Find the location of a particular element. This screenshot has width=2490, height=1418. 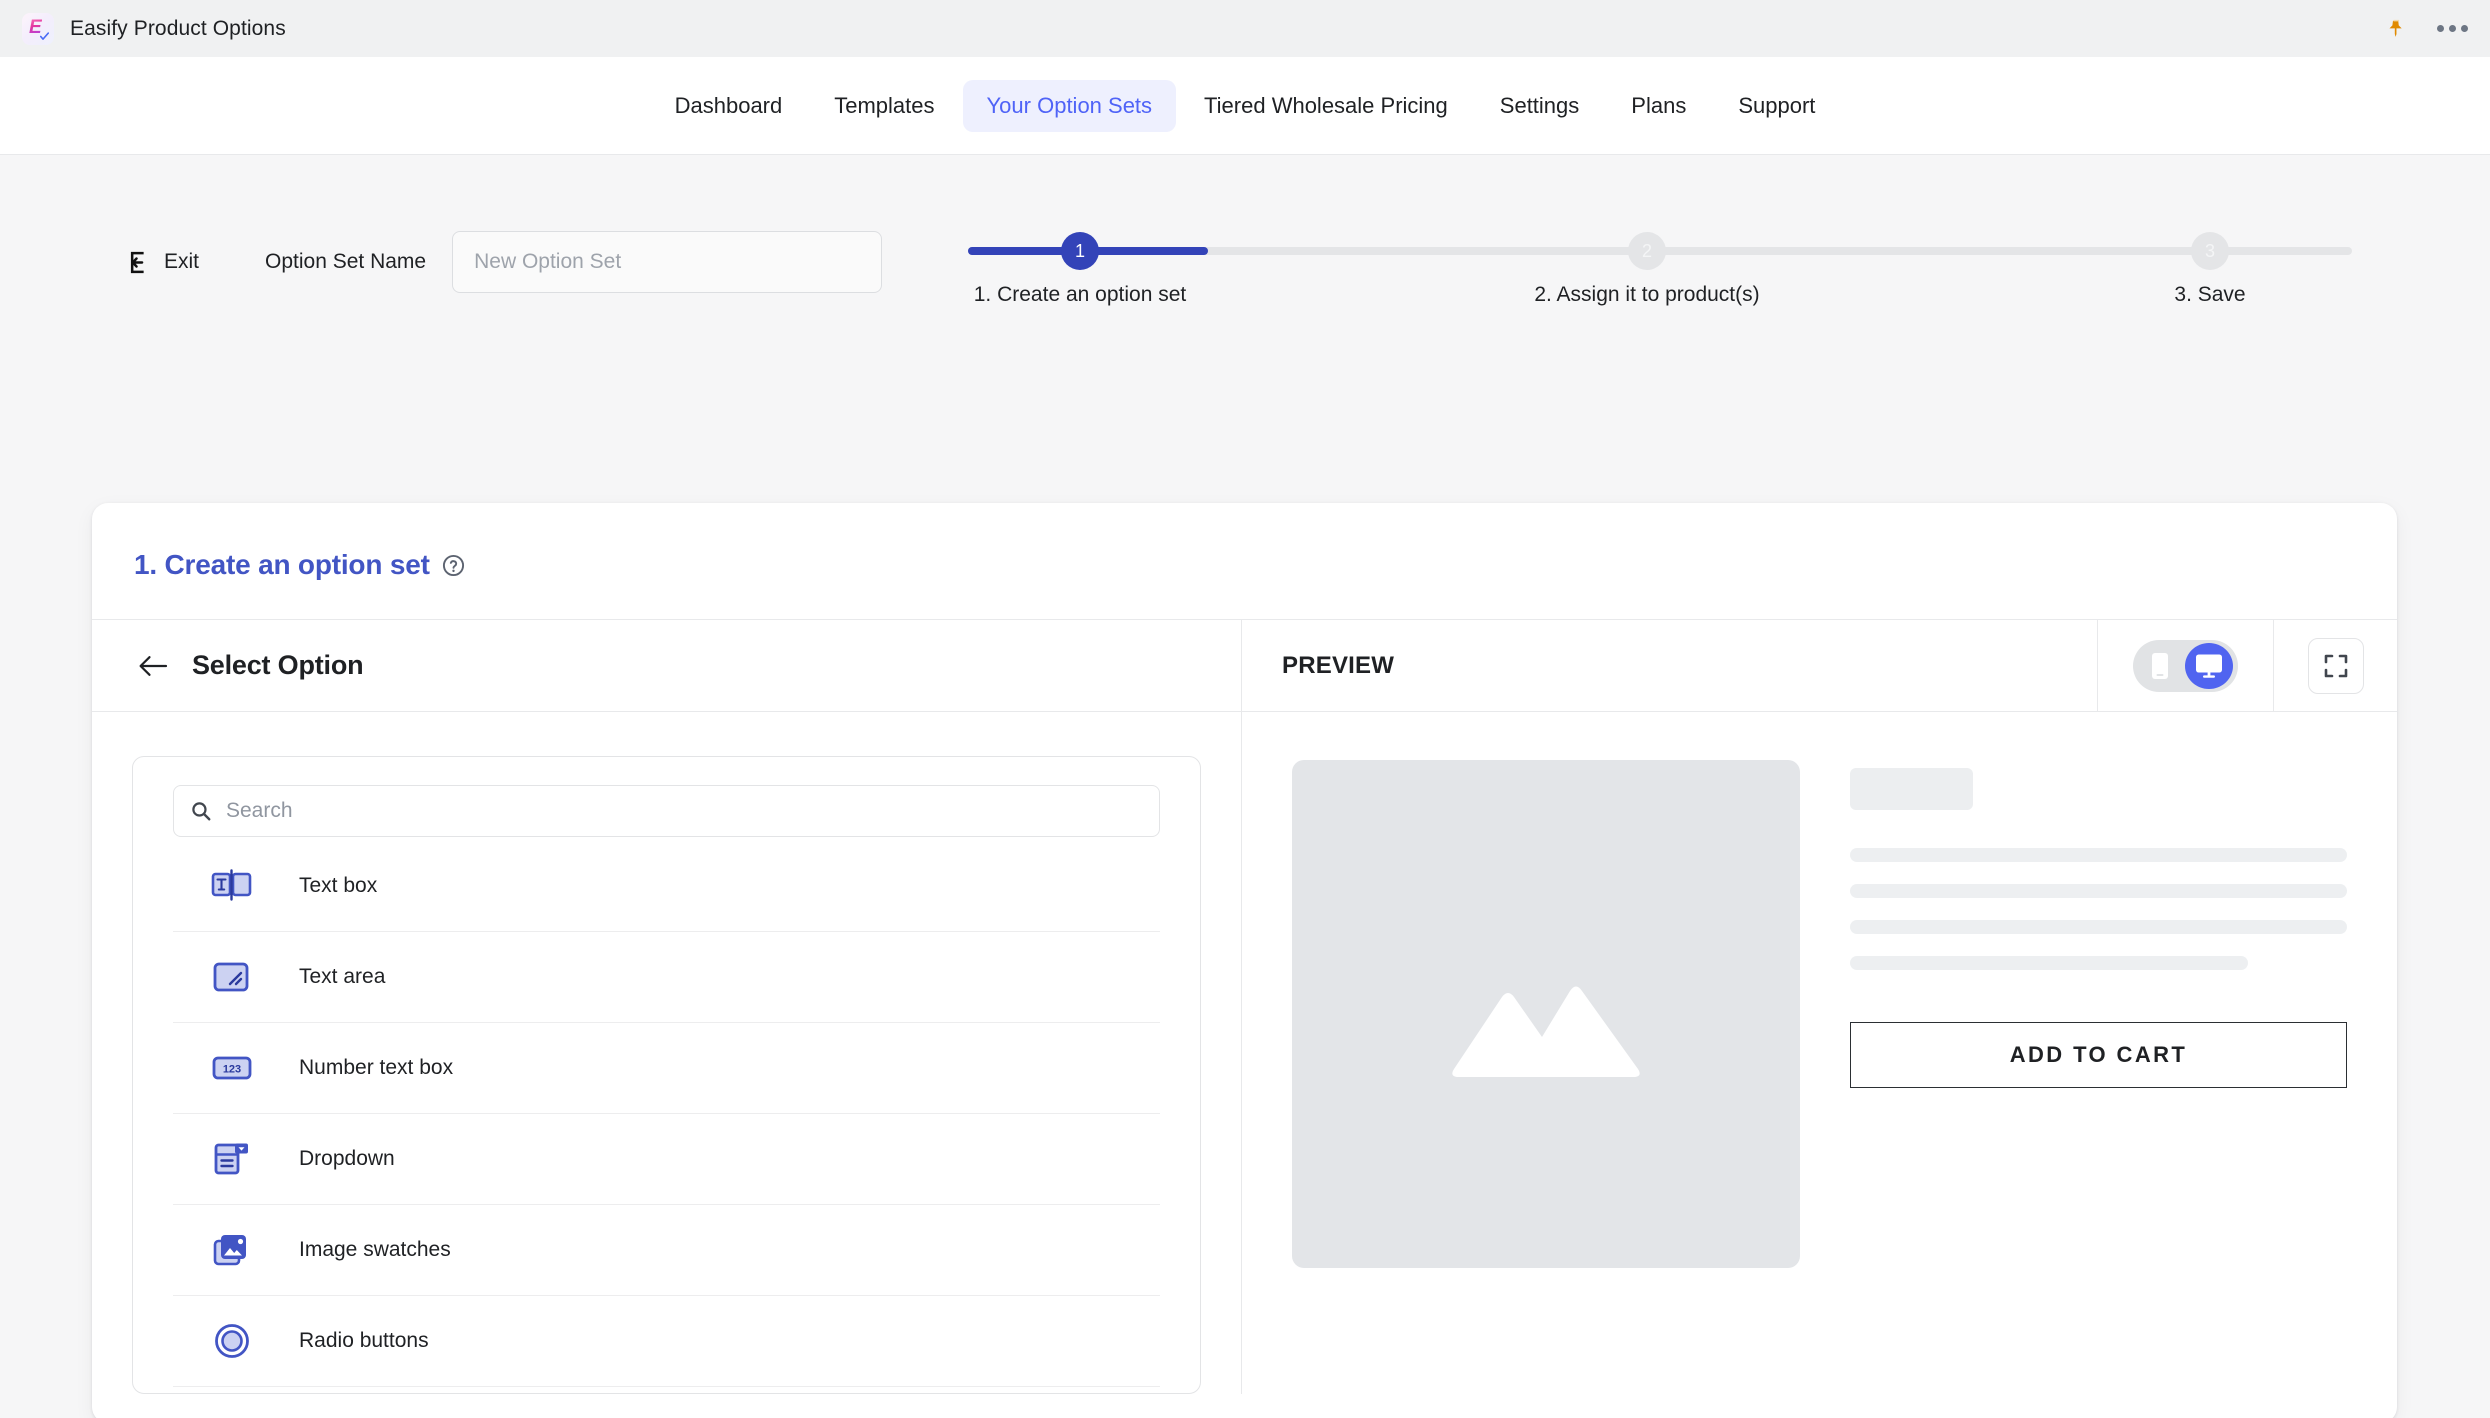

nav-item-dashboard: Dashboard is located at coordinates (729, 106).